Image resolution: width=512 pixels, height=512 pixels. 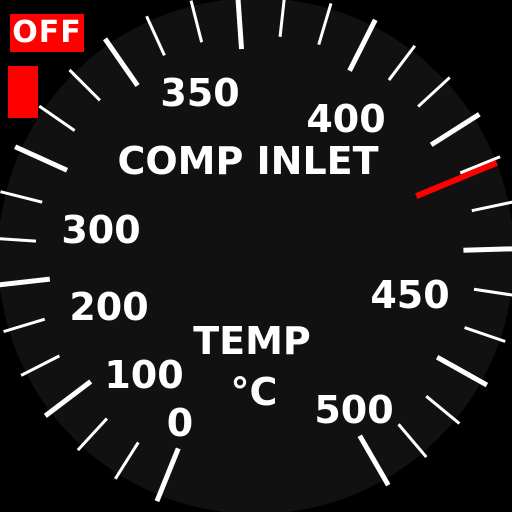 What do you see at coordinates (100, 230) in the screenshot?
I see `scale-label-300: 300` at bounding box center [100, 230].